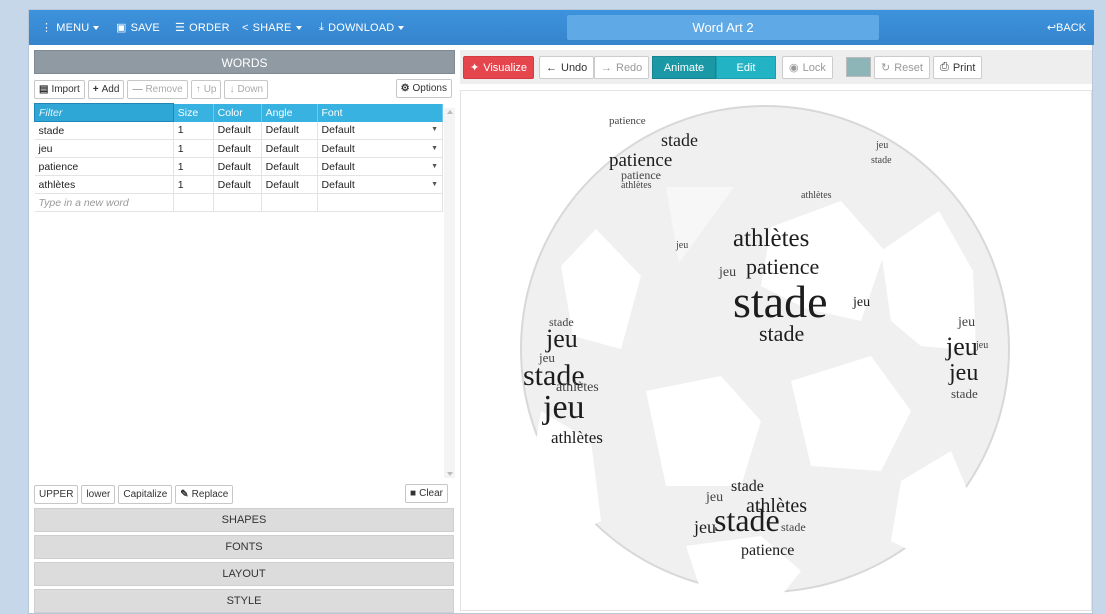  Describe the element at coordinates (449, 293) in the screenshot. I see `table-scrollbar` at that location.